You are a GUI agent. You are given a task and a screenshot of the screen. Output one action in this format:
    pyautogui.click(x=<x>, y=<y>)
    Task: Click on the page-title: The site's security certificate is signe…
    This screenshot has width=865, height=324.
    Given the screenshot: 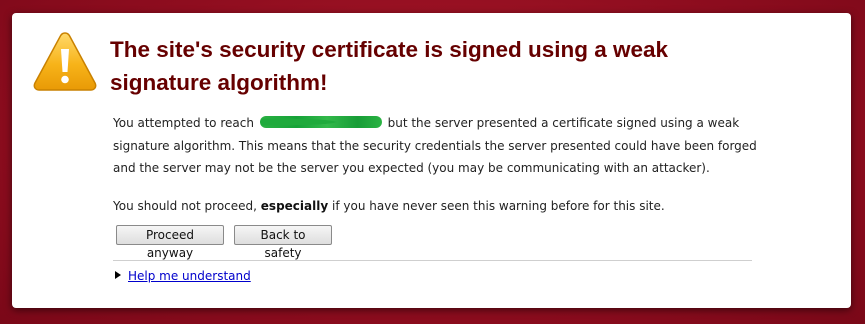 What is the action you would take?
    pyautogui.click(x=389, y=66)
    